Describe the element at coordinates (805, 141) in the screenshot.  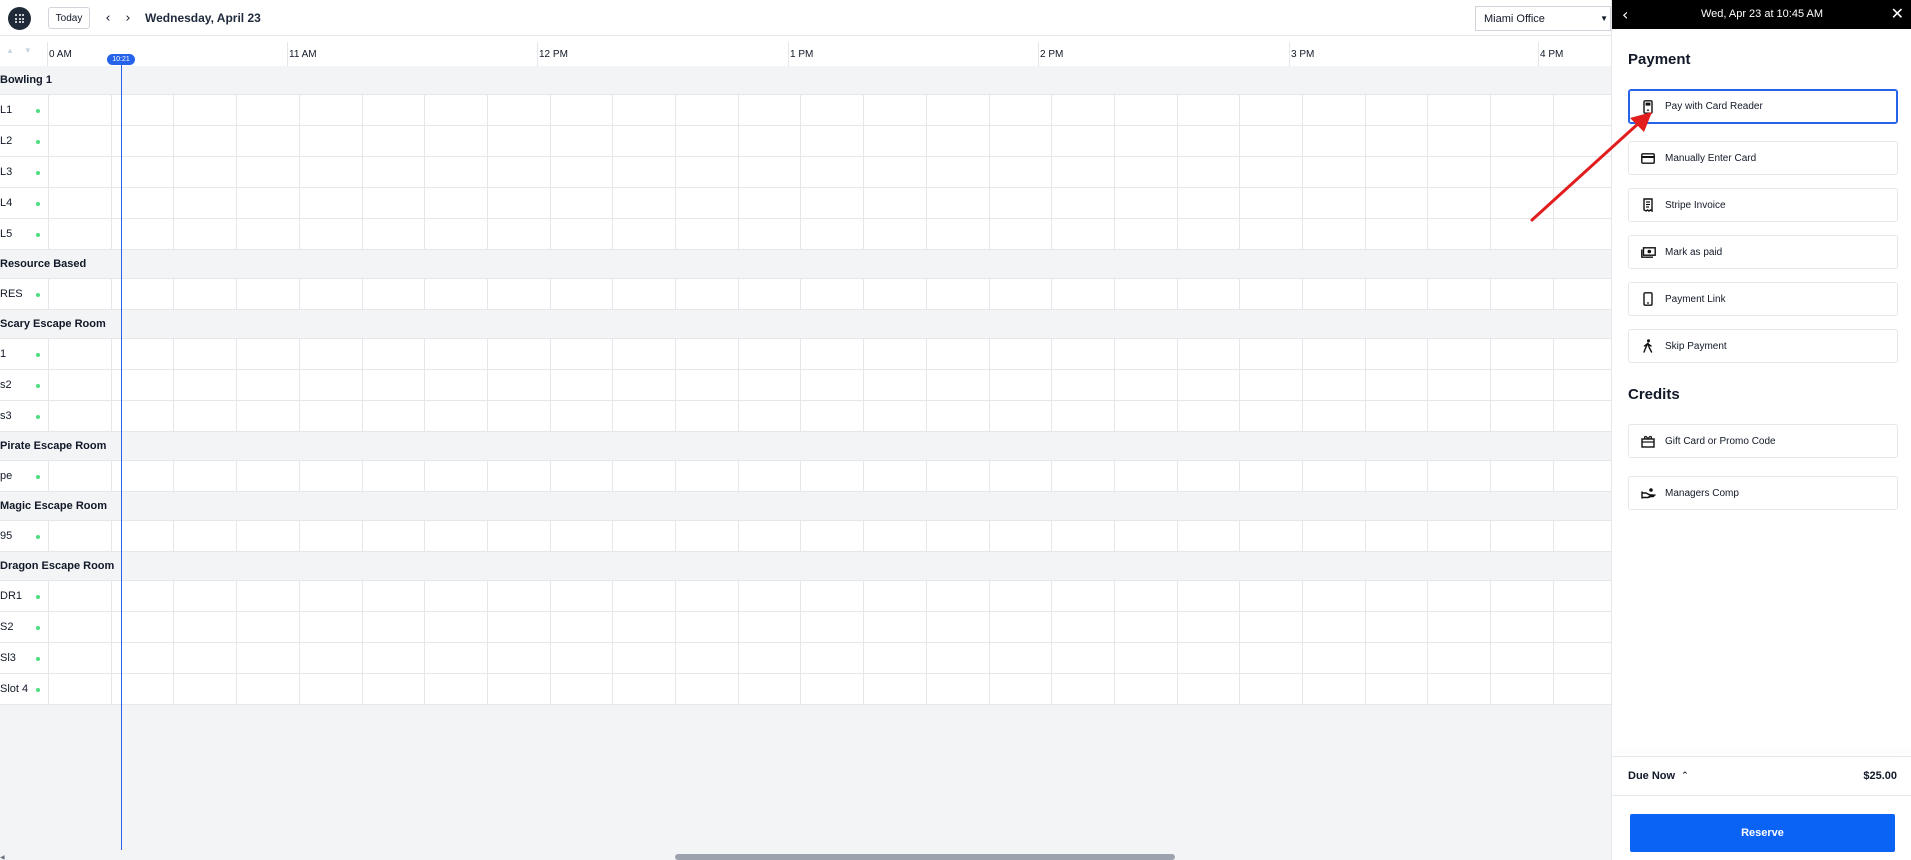
I see `resource-row: L2` at that location.